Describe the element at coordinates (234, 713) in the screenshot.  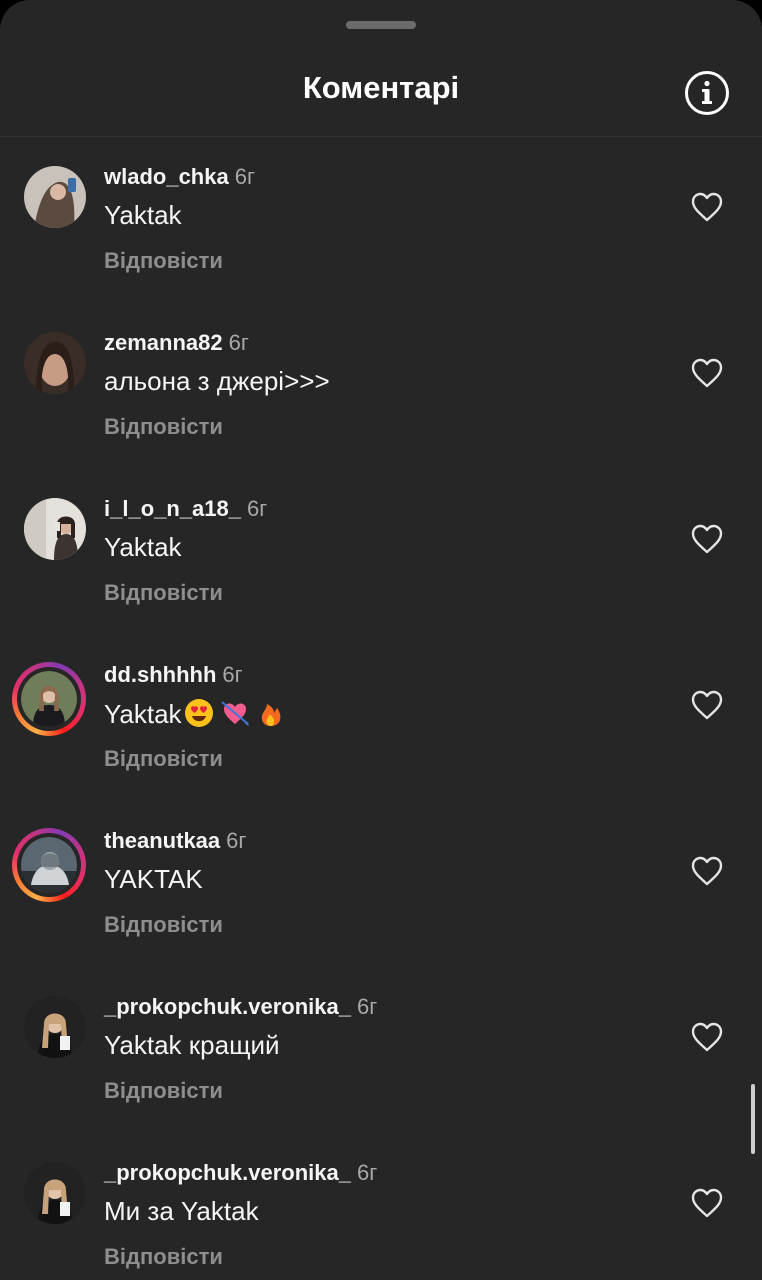
I see `heart-arrow-emoji` at that location.